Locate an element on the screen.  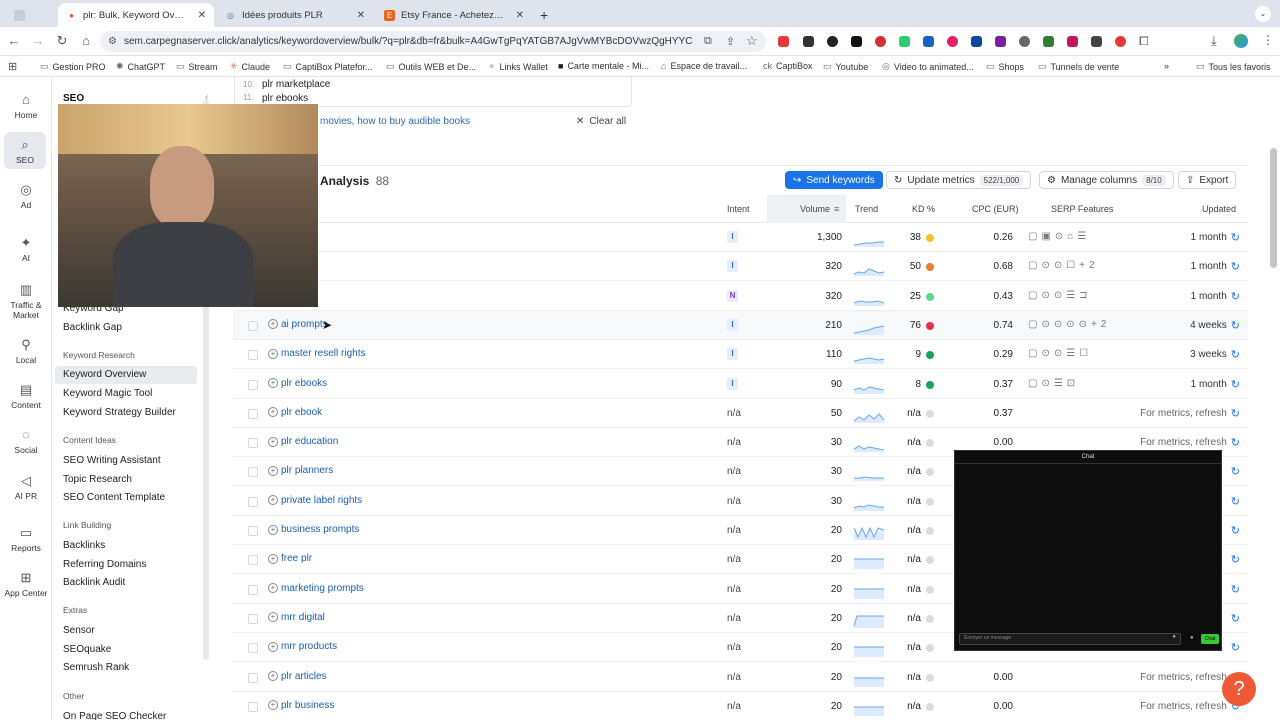
sidebar-item-backlinks: Backlinks is located at coordinates (84, 545).